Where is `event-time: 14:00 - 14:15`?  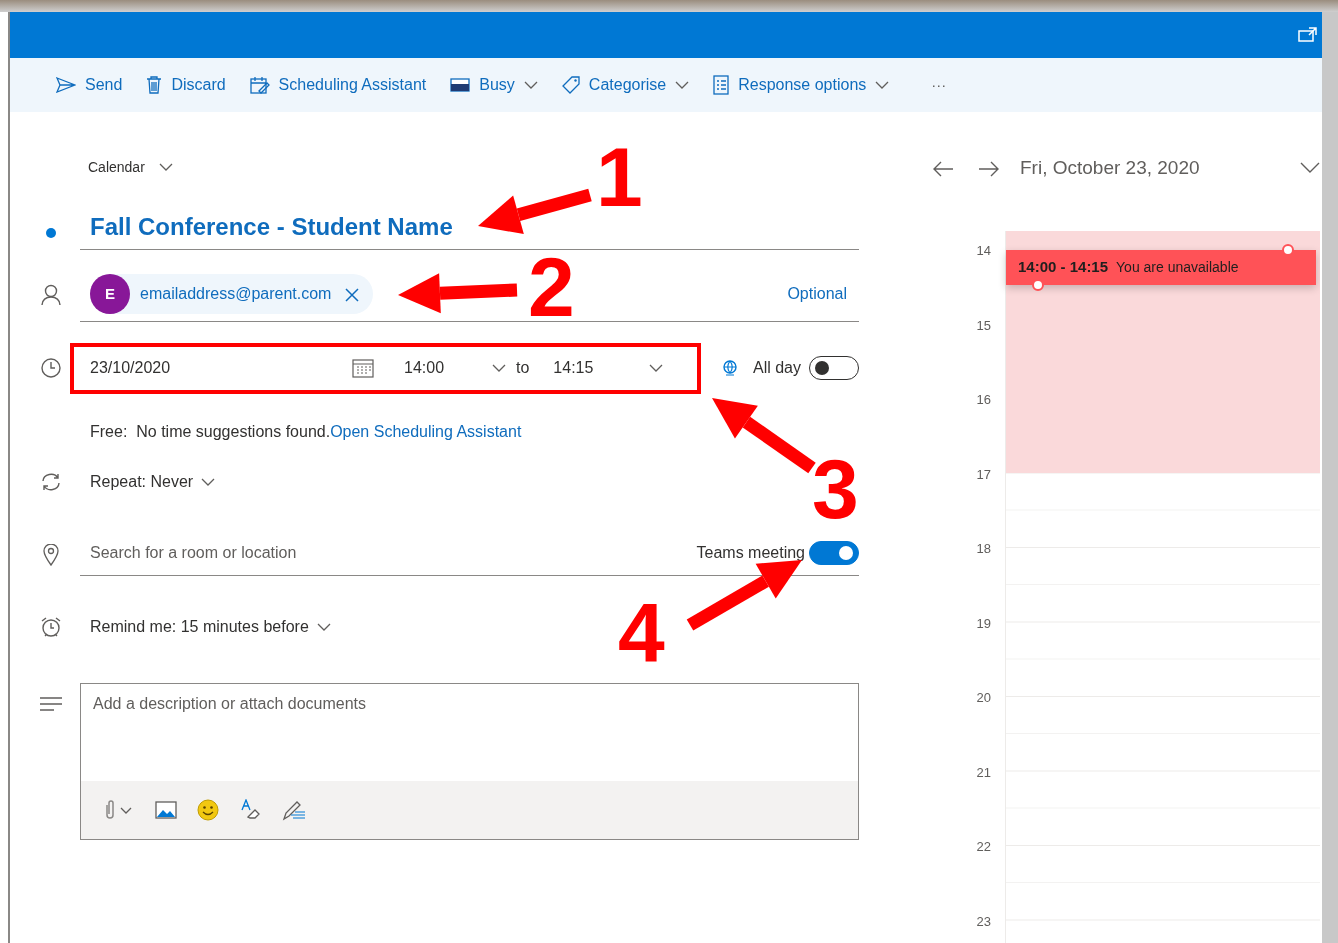
event-time: 14:00 - 14:15 is located at coordinates (1063, 267).